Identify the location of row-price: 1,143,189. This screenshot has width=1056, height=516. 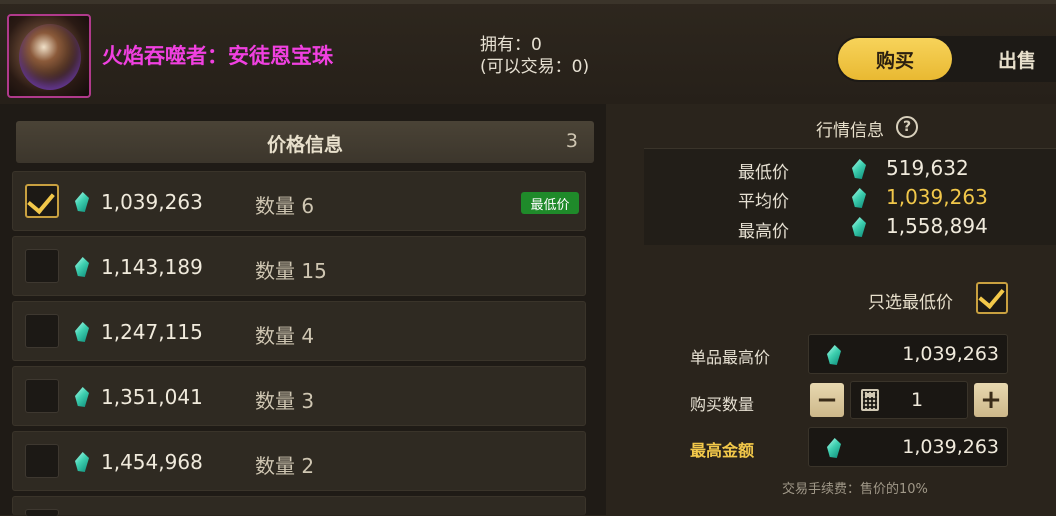
(152, 267).